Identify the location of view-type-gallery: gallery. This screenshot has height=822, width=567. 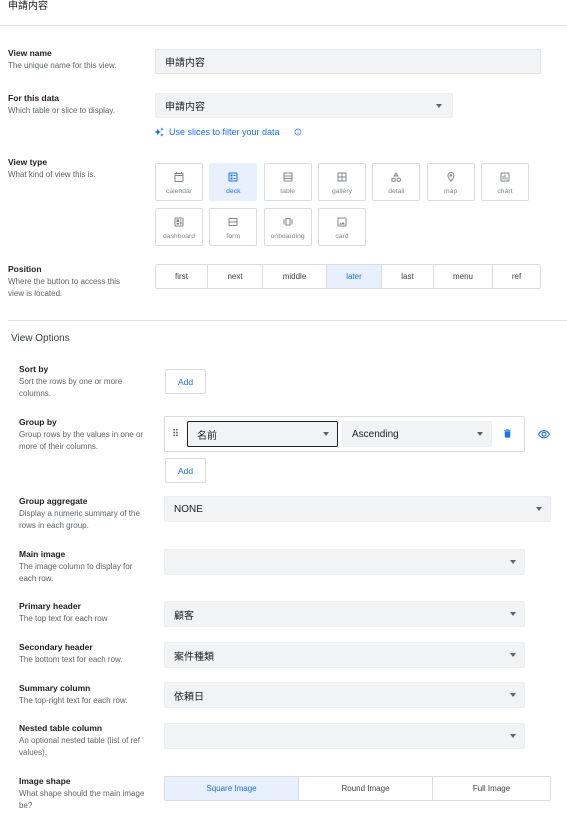
(341, 182).